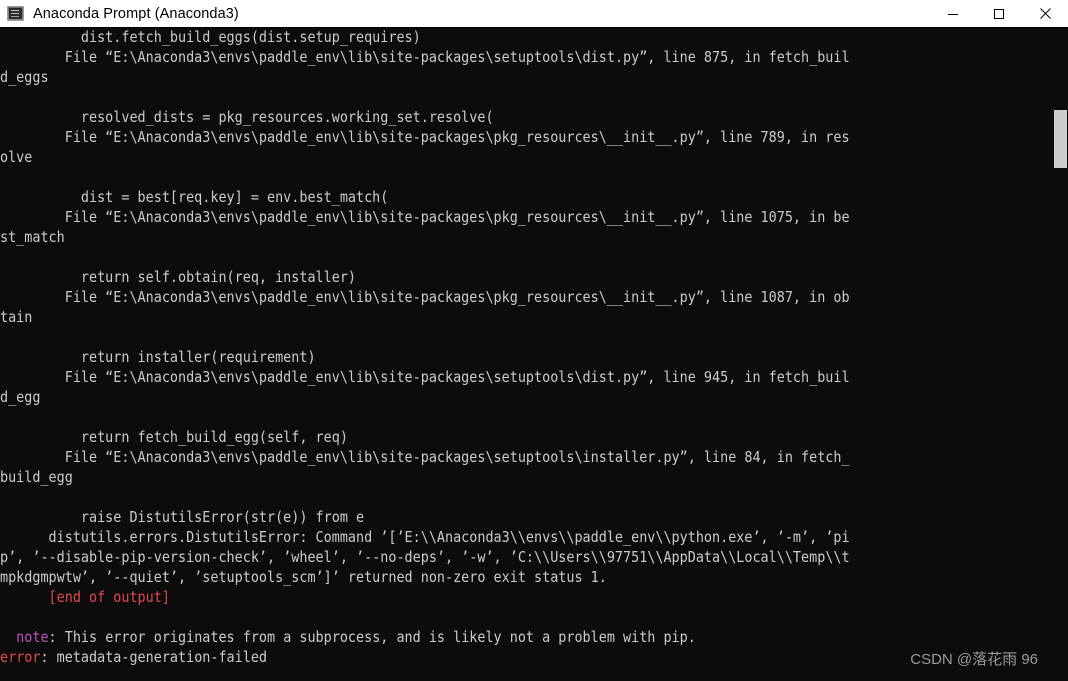  I want to click on terminal-span: dist = best[req.key] = env.best_match(, so click(194, 197).